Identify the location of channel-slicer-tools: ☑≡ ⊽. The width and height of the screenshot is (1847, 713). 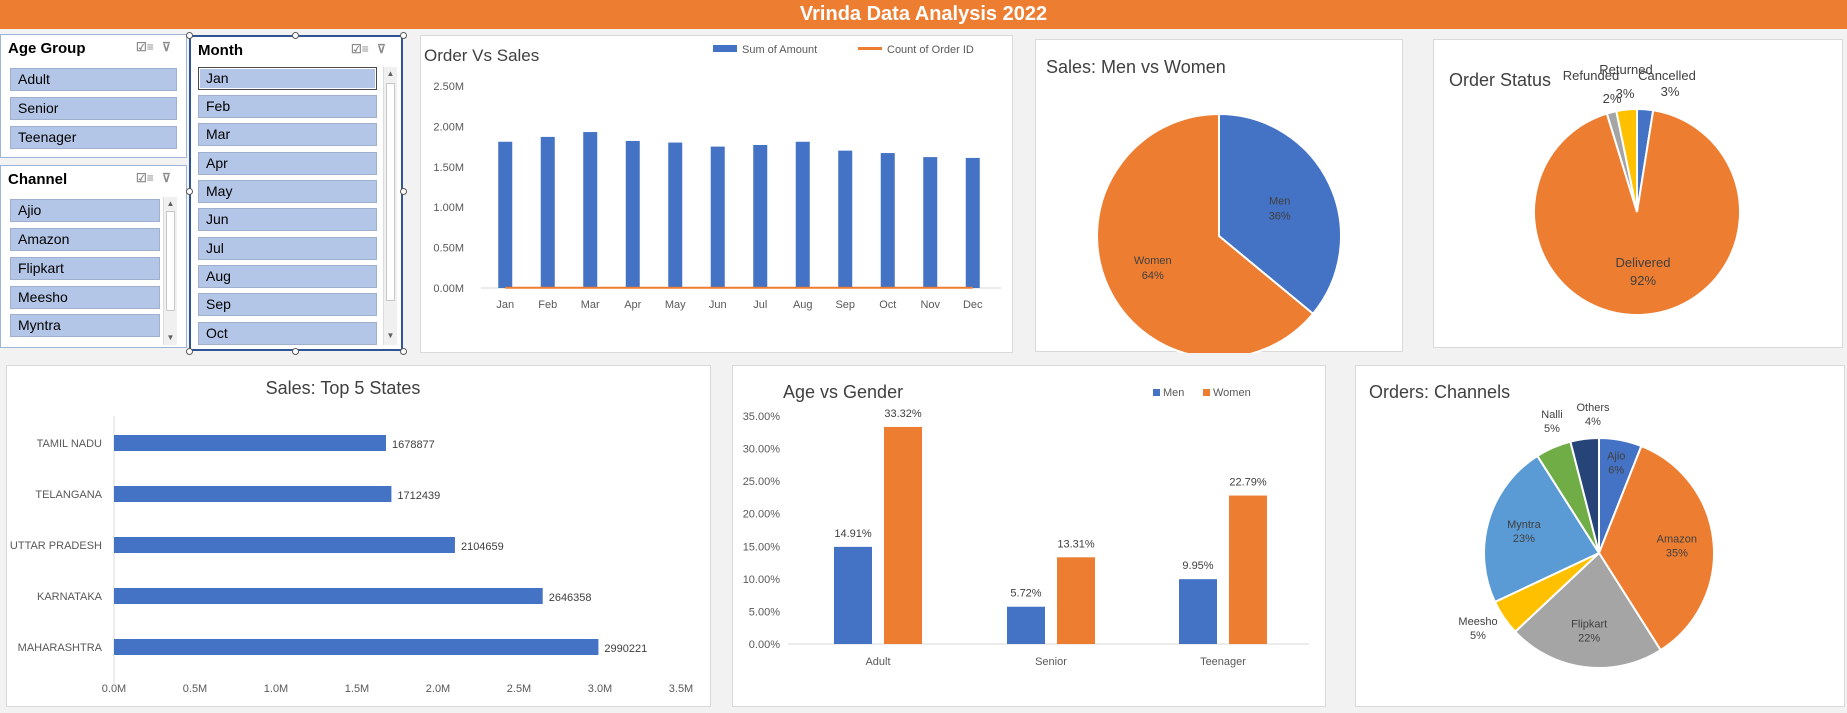
(157, 178).